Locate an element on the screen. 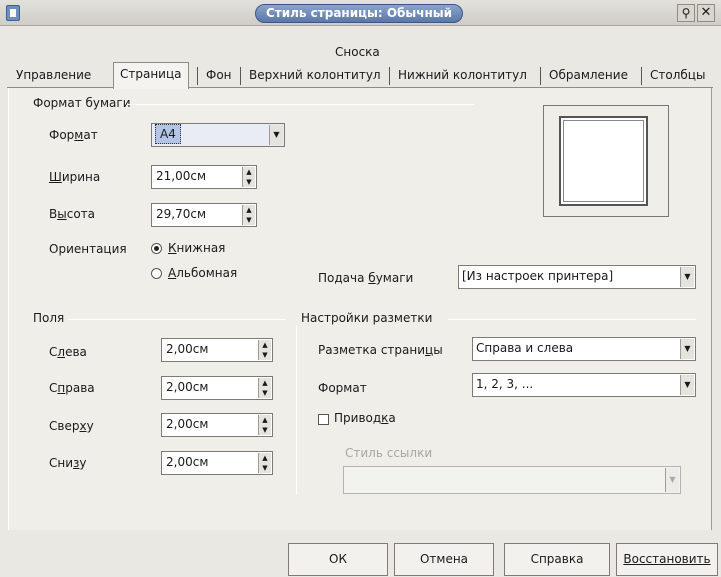 The width and height of the screenshot is (721, 577). width-label: Ширина is located at coordinates (75, 177).